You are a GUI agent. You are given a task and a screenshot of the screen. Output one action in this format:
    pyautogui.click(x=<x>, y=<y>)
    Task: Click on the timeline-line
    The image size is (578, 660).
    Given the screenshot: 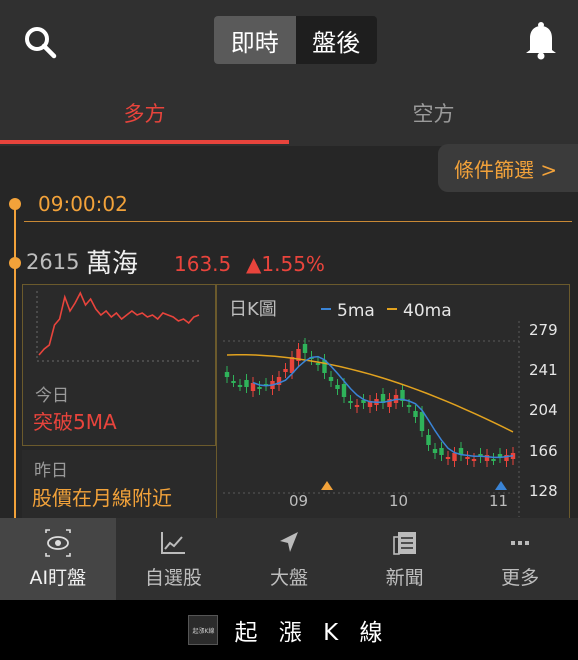 What is the action you would take?
    pyautogui.click(x=15, y=360)
    